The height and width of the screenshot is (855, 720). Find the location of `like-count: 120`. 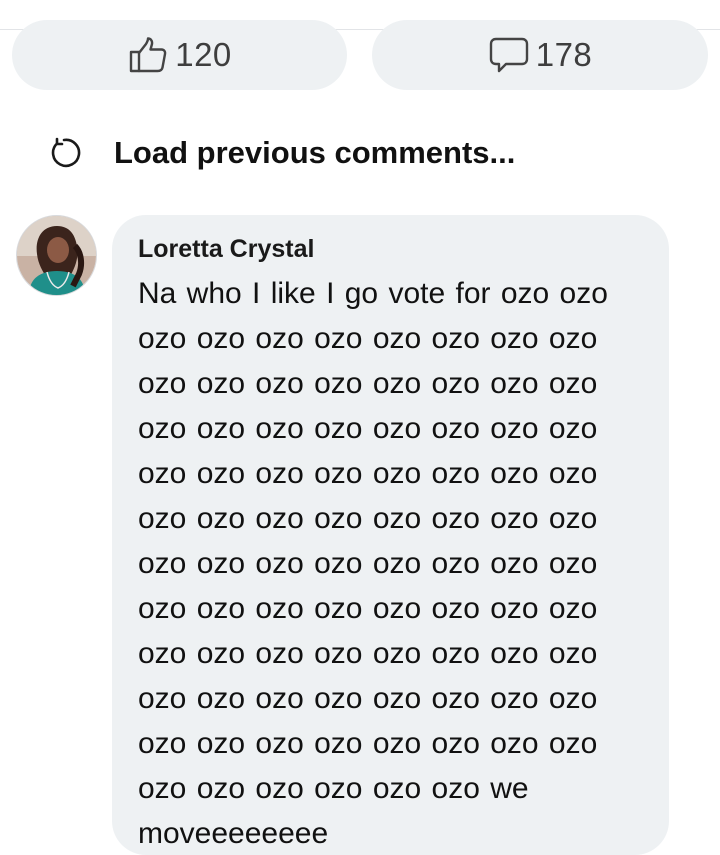

like-count: 120 is located at coordinates (203, 54).